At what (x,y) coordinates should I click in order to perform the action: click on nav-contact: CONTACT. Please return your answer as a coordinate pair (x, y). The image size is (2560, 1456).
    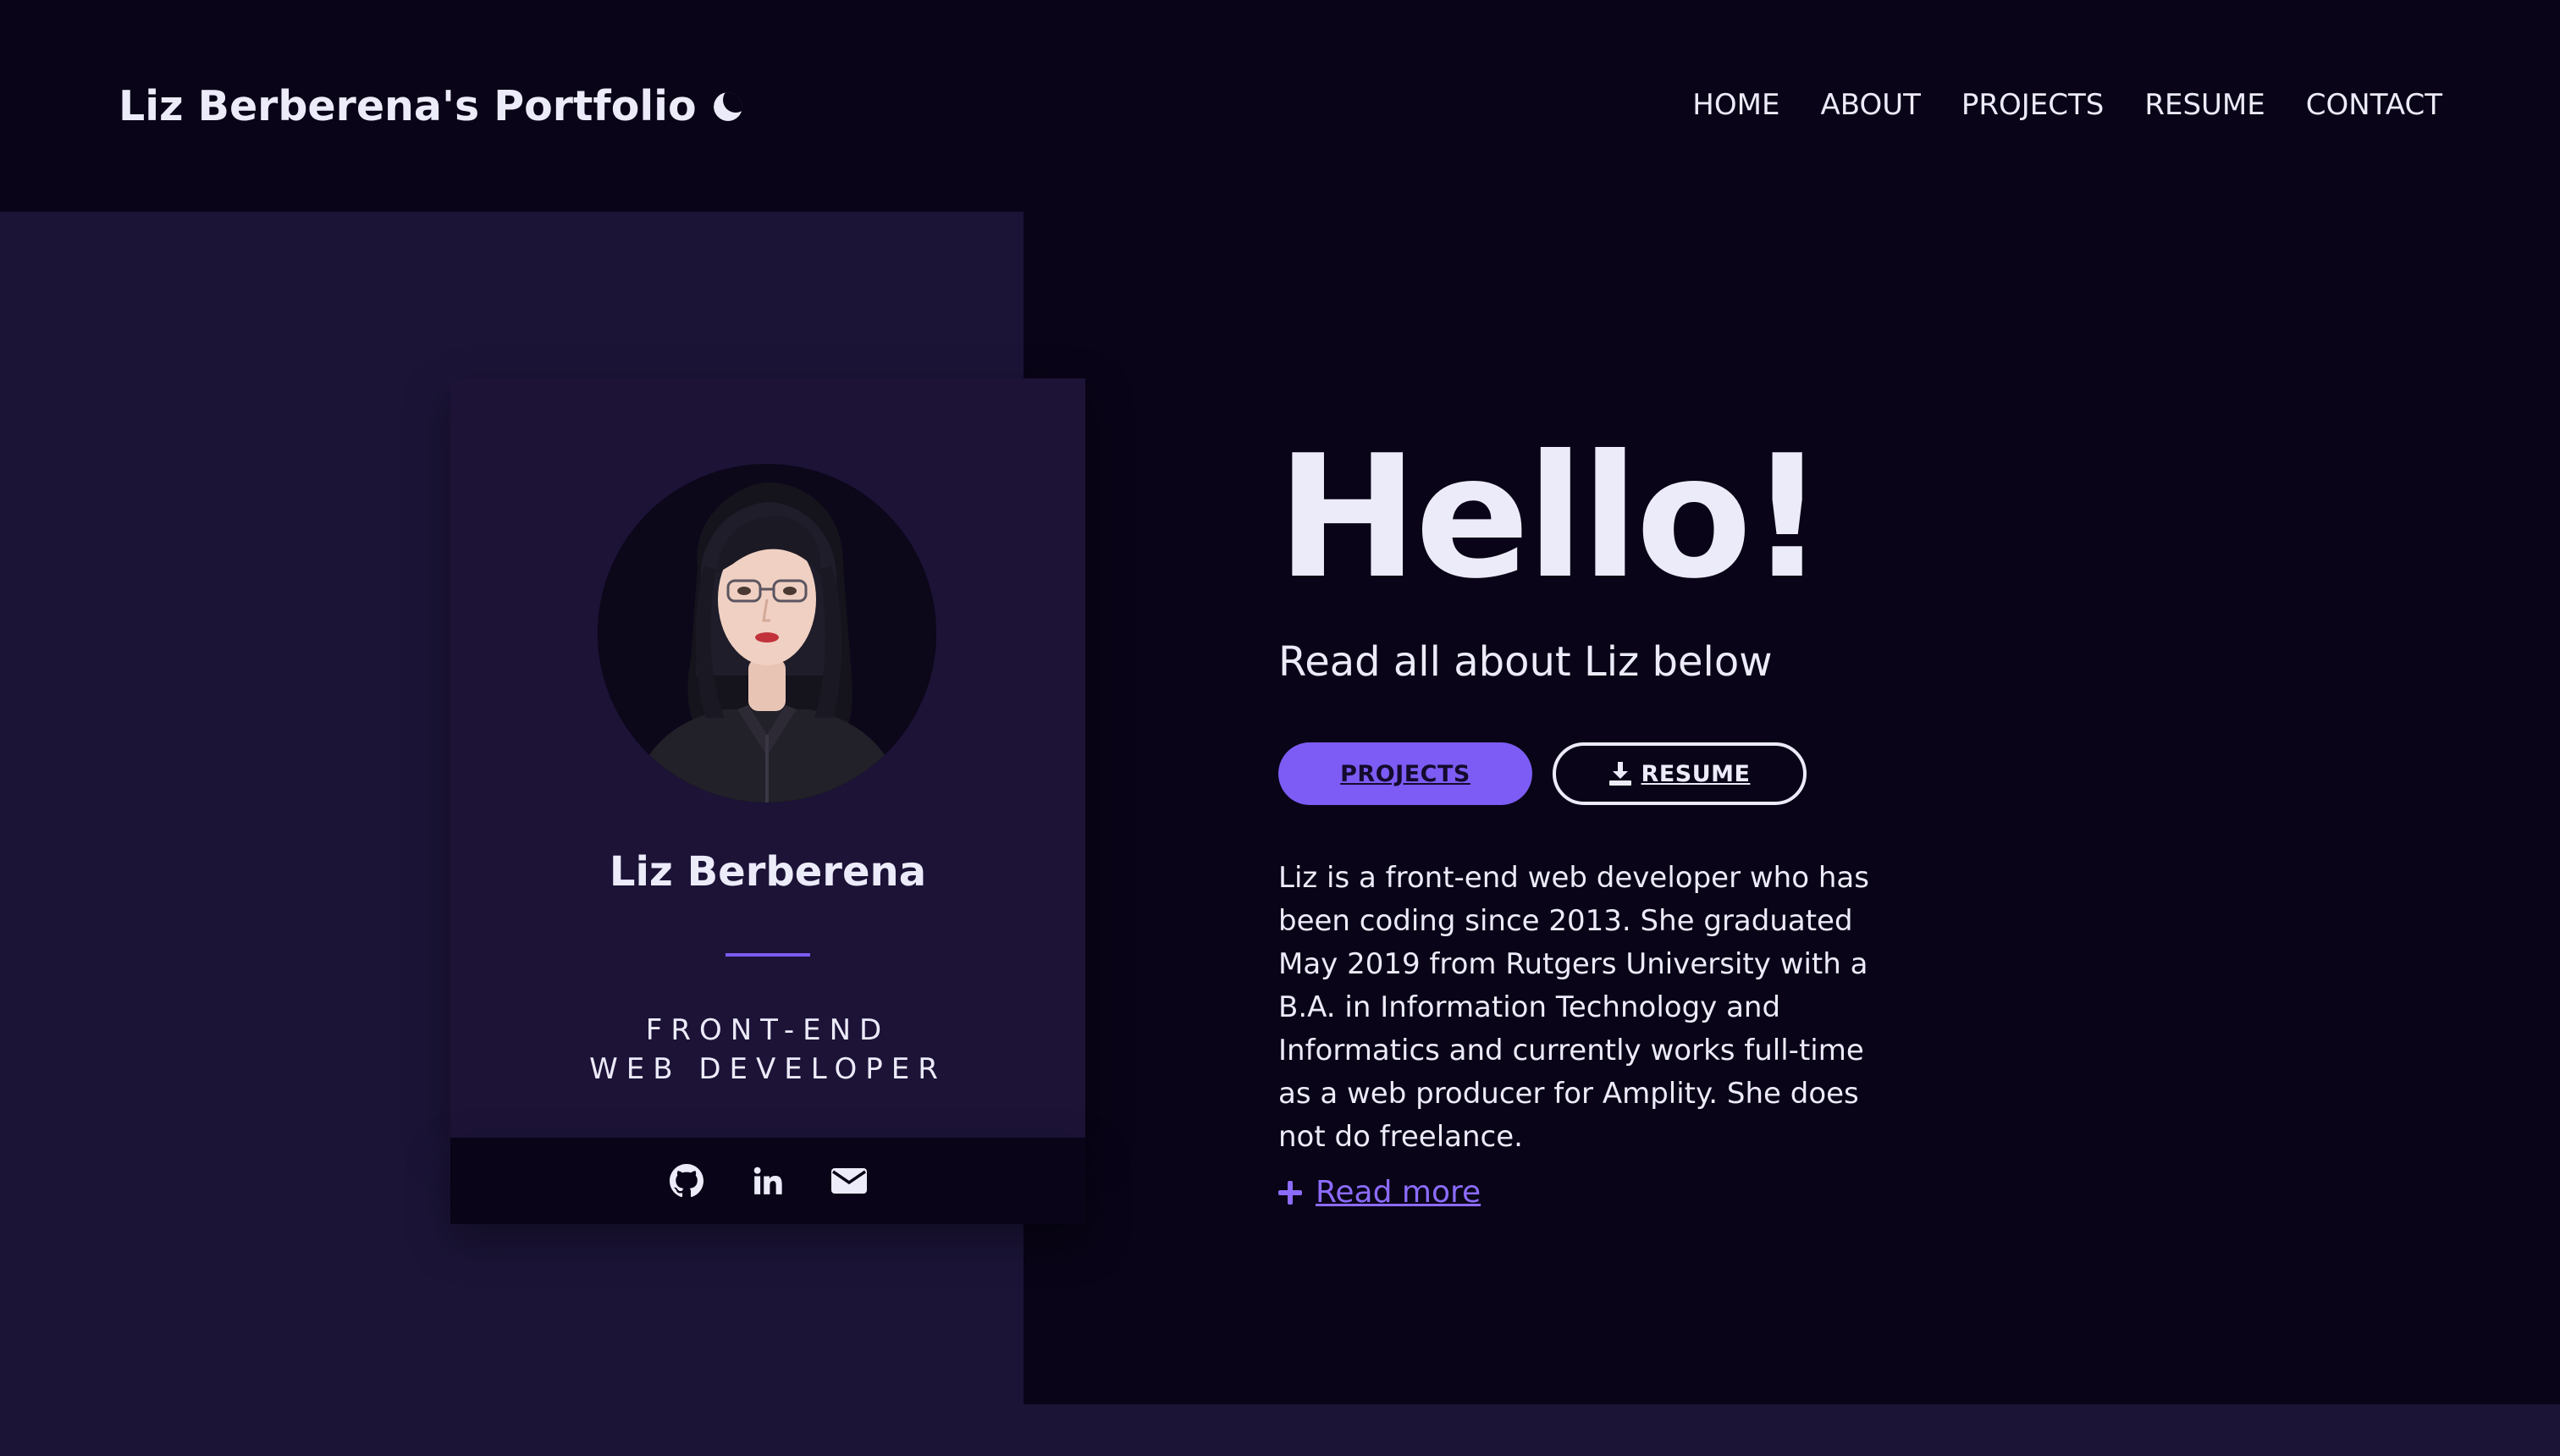
    Looking at the image, I should click on (2374, 105).